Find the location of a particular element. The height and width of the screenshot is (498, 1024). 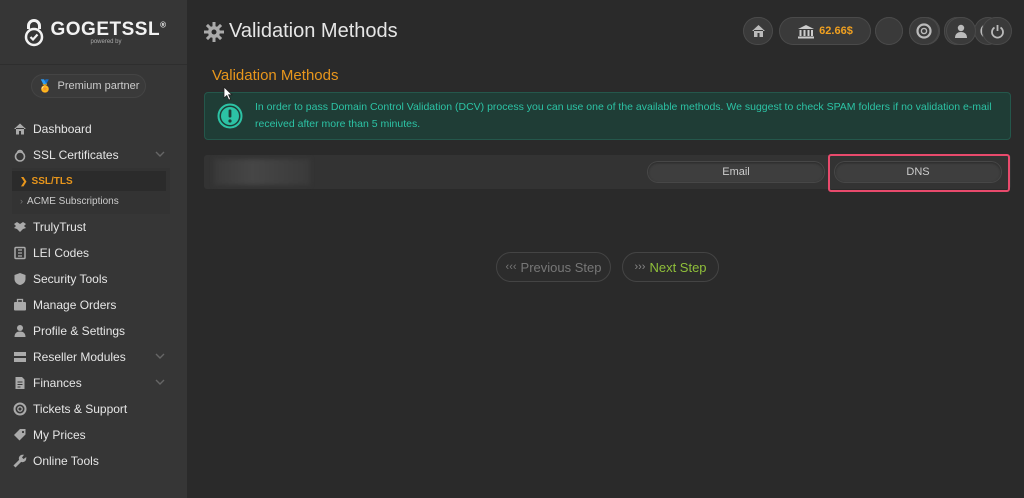

document-icon is located at coordinates (20, 383).